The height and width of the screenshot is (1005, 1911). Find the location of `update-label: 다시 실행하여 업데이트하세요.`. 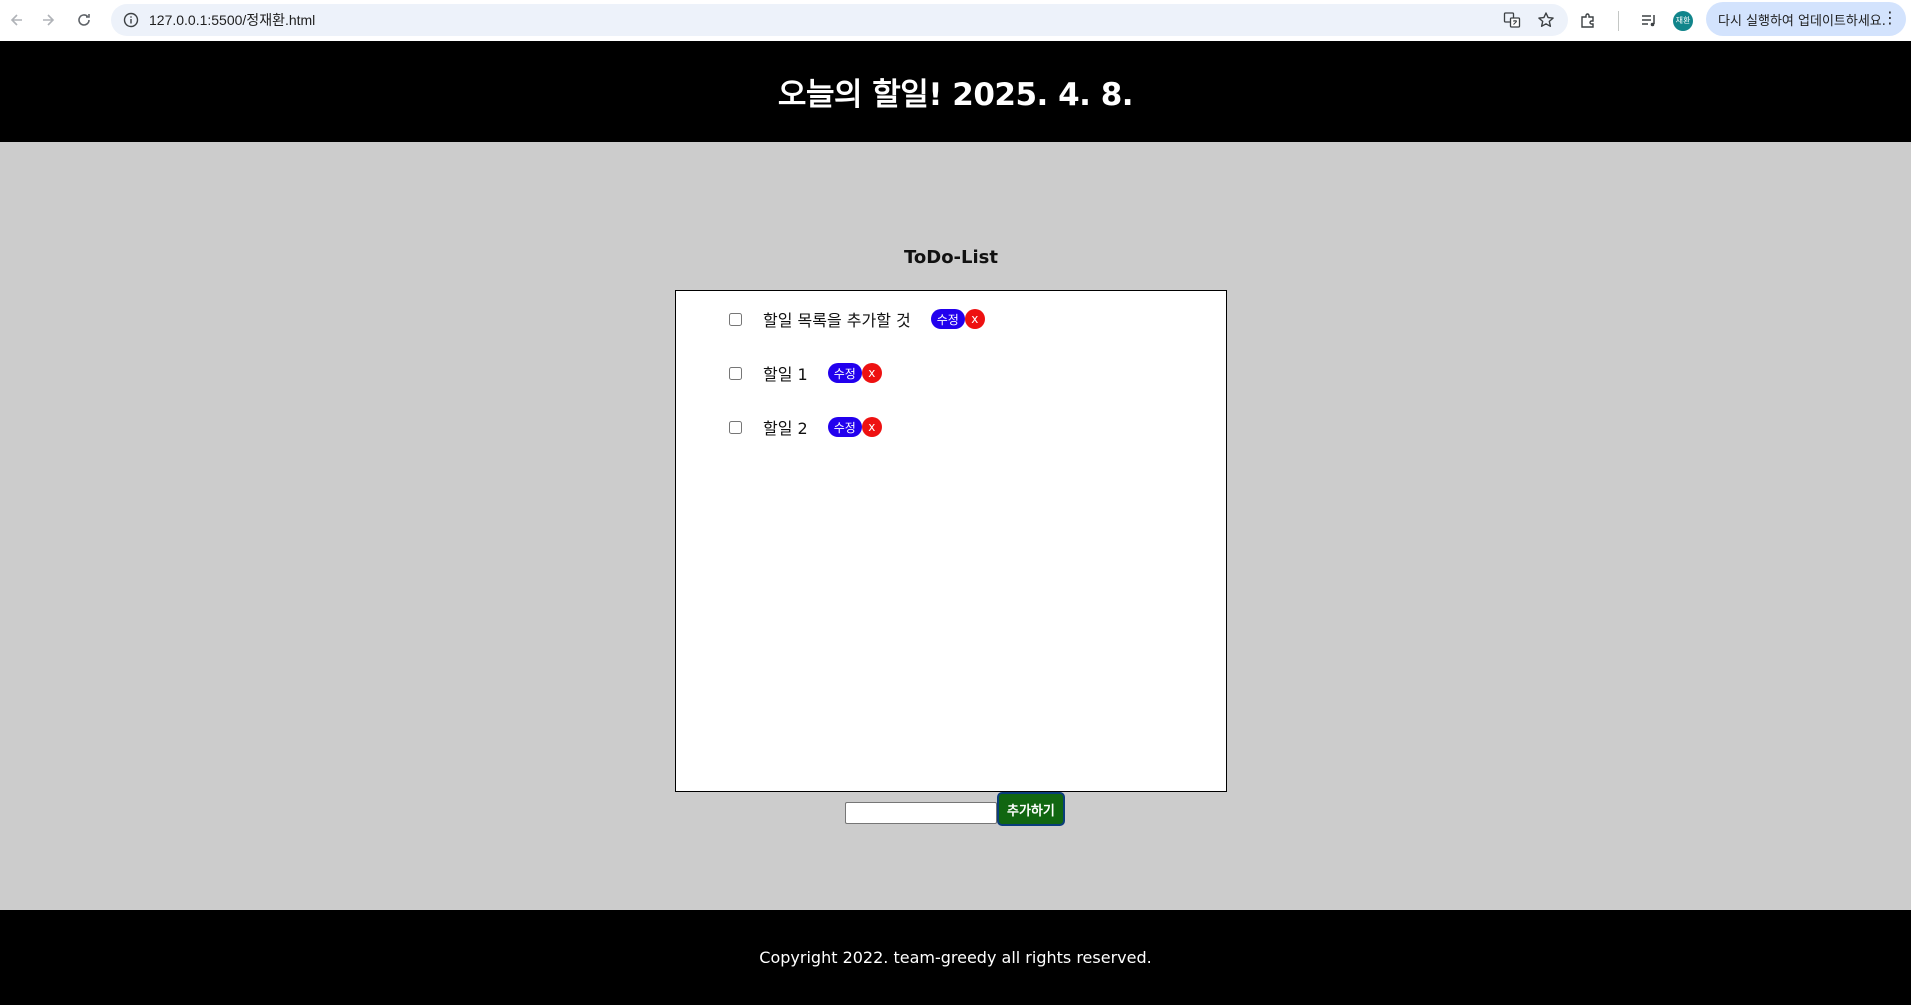

update-label: 다시 실행하여 업데이트하세요. is located at coordinates (1802, 21).